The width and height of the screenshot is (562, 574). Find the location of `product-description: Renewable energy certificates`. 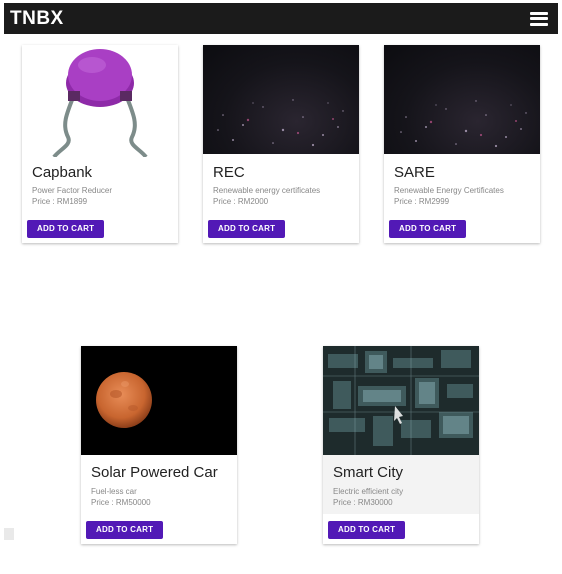

product-description: Renewable energy certificates is located at coordinates (267, 190).